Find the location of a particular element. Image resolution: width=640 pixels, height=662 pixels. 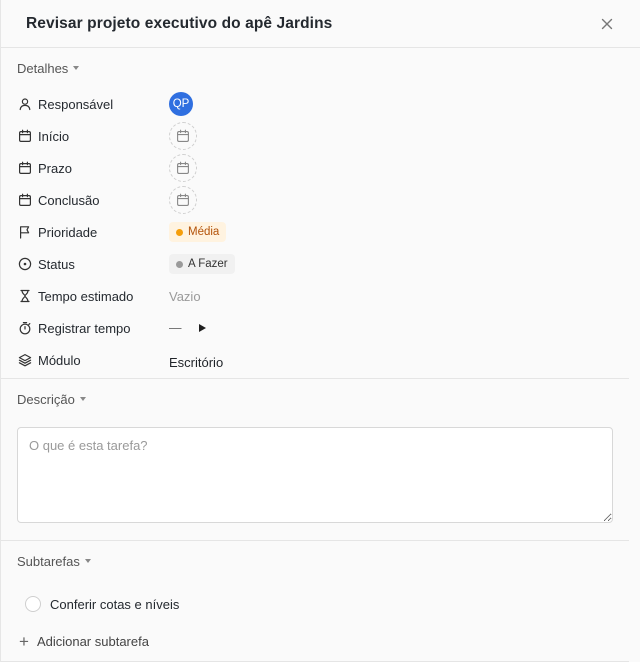

time-log-value: — is located at coordinates (175, 328).